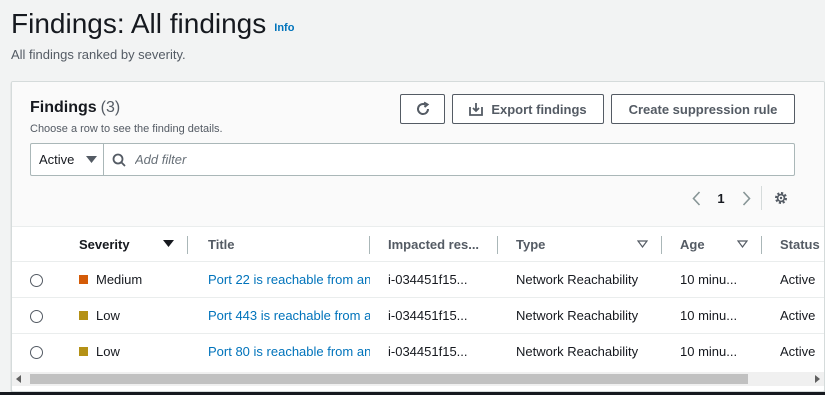 This screenshot has width=825, height=395. Describe the element at coordinates (817, 379) in the screenshot. I see `scroll-right-arrow-icon` at that location.